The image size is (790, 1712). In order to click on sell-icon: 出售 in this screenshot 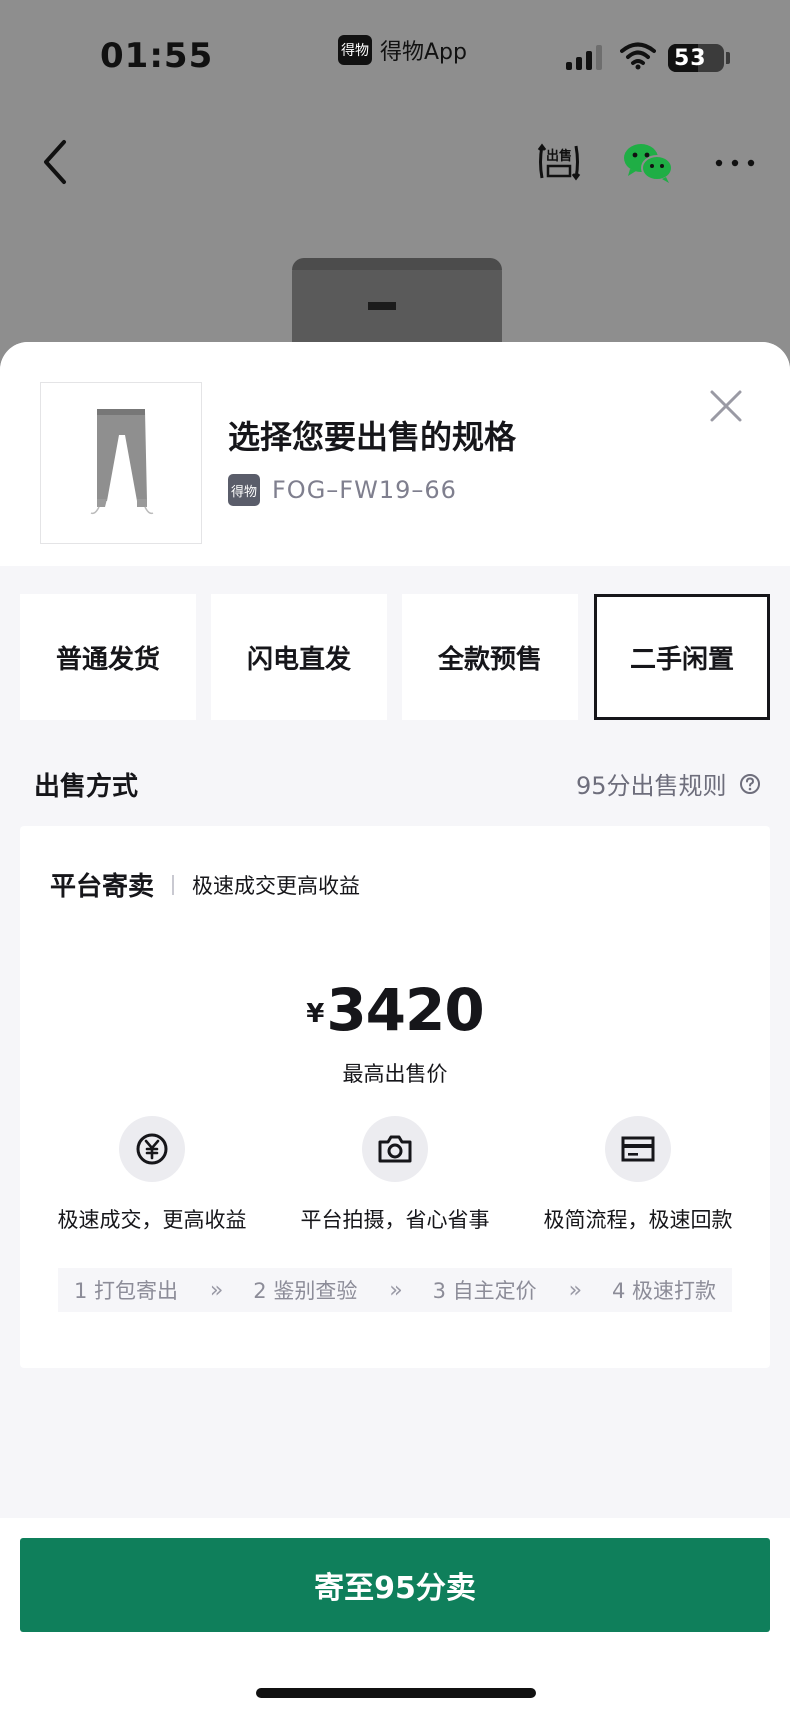, I will do `click(559, 162)`.